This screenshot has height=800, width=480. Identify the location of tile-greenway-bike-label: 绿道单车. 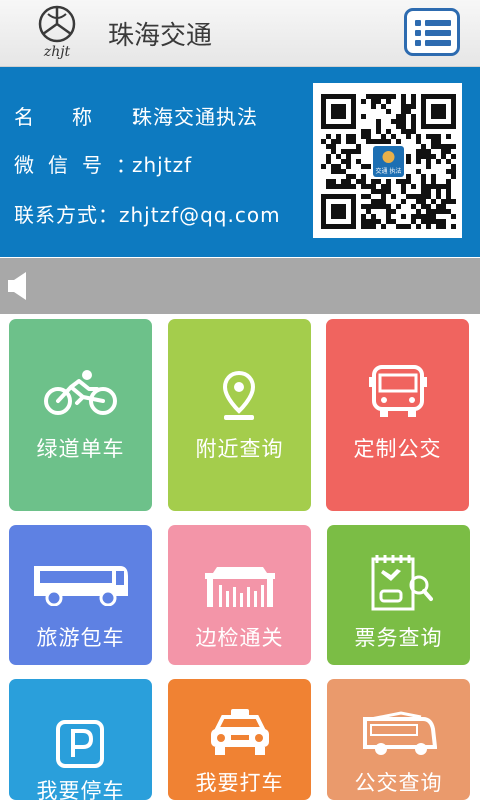
(80, 449).